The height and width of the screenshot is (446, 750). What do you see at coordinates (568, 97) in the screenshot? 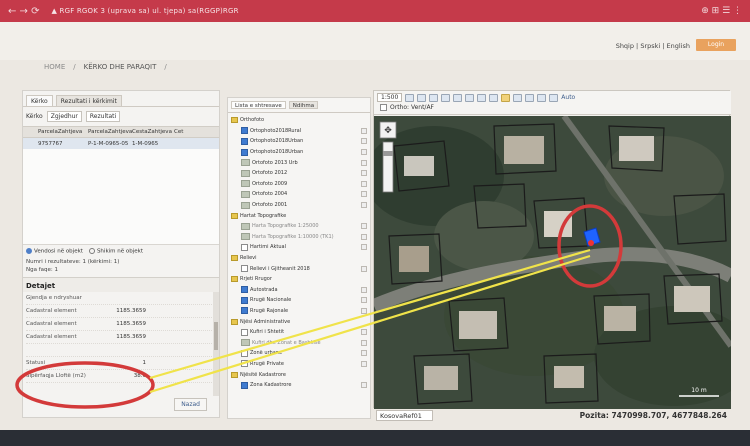
I see `auto-toggle: Auto` at bounding box center [568, 97].